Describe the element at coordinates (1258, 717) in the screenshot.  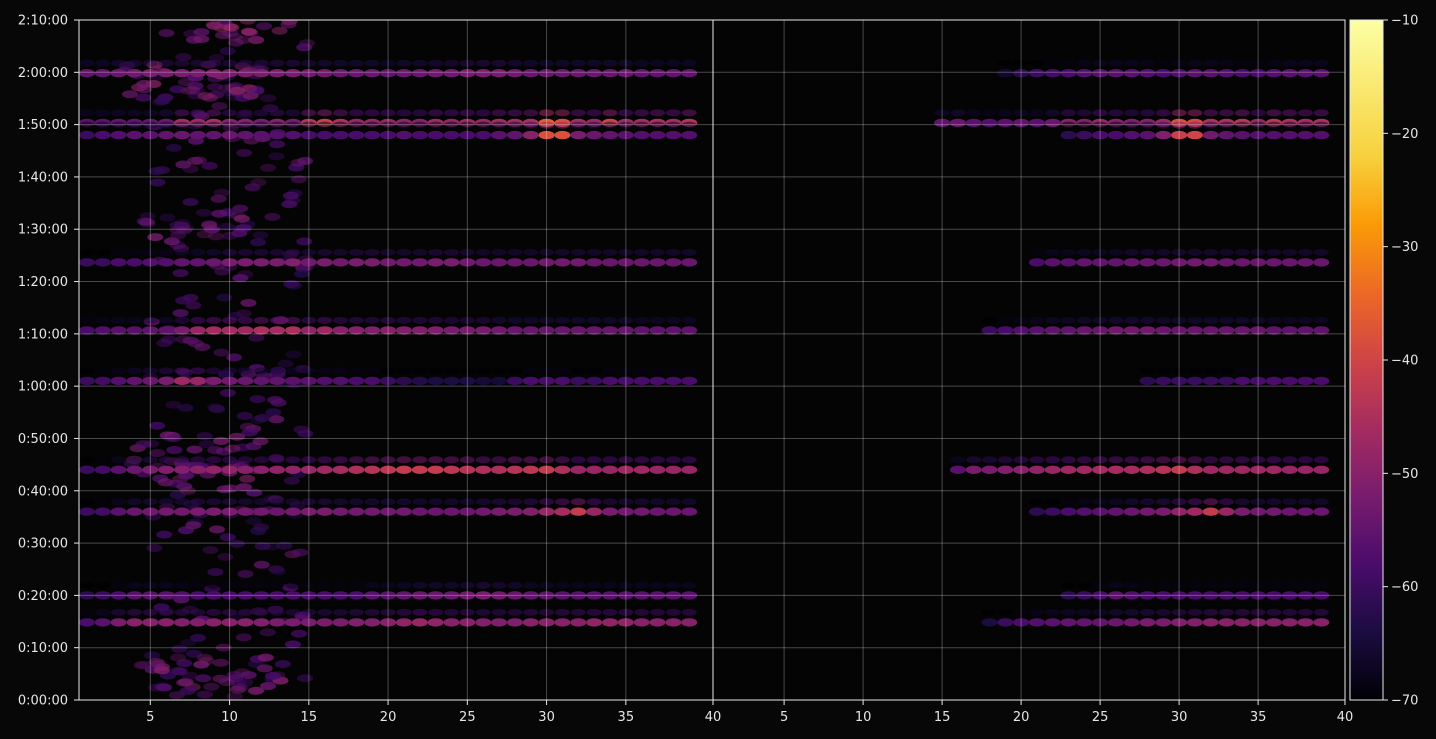
I see `p2-xtick-label-35: 35` at that location.